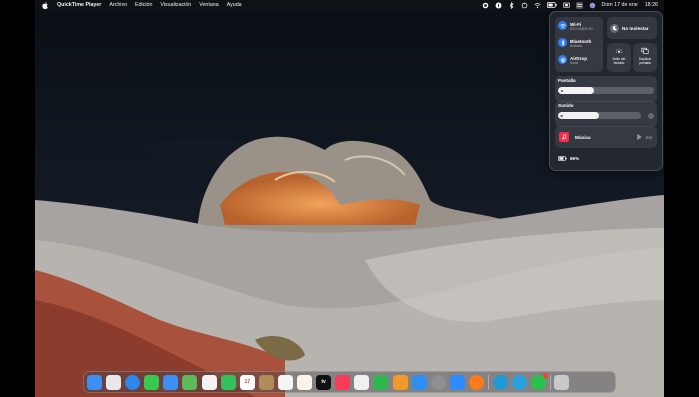 Image resolution: width=699 pixels, height=397 pixels. I want to click on bluetooth-status-icon, so click(511, 5).